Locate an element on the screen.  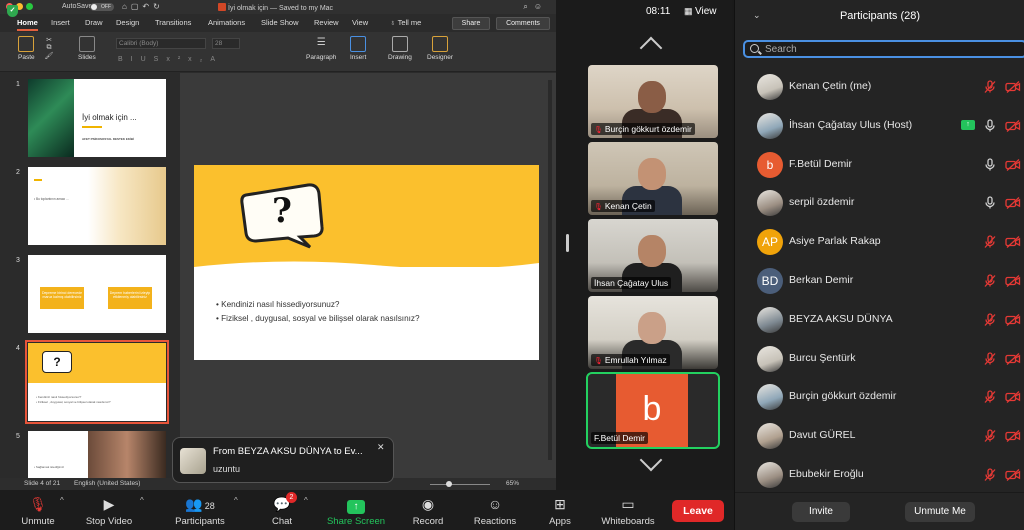
chevron-up-icon is located at coordinates (651, 48).